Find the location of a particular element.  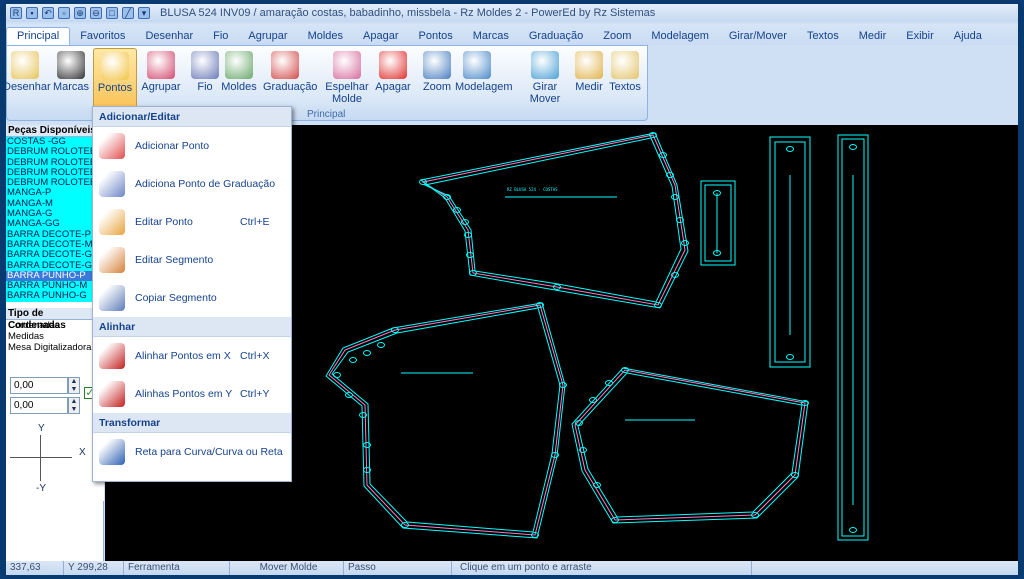

ribbon-medir-label: Medir is located at coordinates (589, 87).